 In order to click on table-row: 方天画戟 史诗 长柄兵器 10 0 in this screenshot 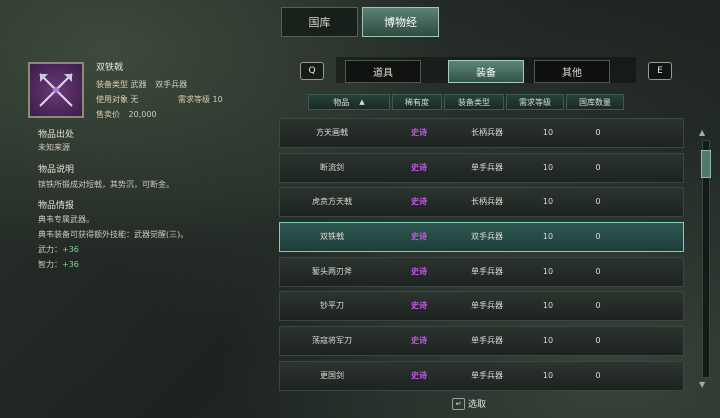, I will do `click(481, 133)`.